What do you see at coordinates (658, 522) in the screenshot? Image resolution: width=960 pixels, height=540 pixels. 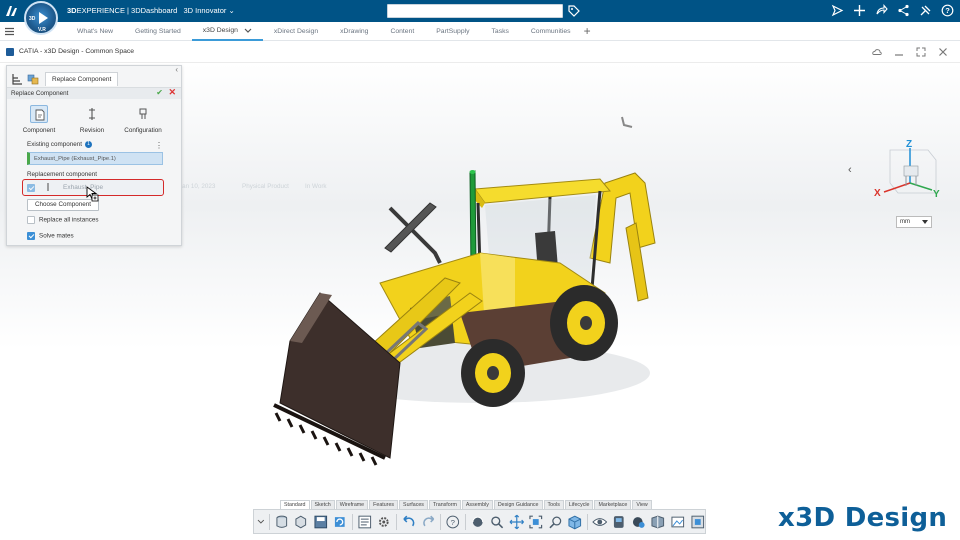 I see `section-icon` at bounding box center [658, 522].